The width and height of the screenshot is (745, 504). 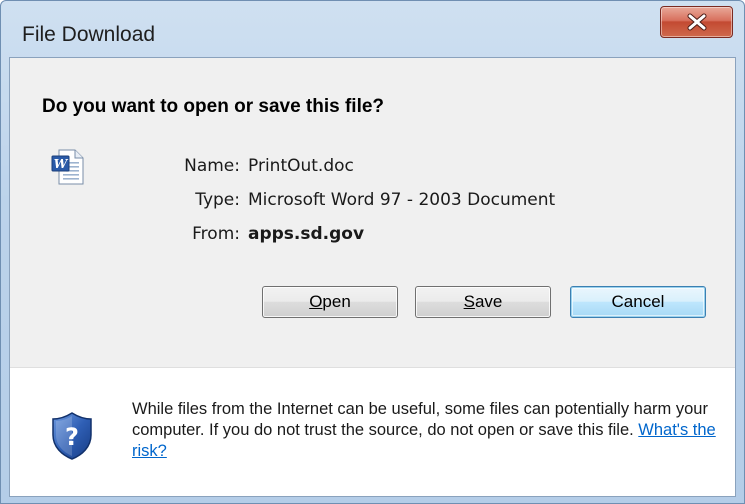 What do you see at coordinates (212, 166) in the screenshot?
I see `name-label: Name:` at bounding box center [212, 166].